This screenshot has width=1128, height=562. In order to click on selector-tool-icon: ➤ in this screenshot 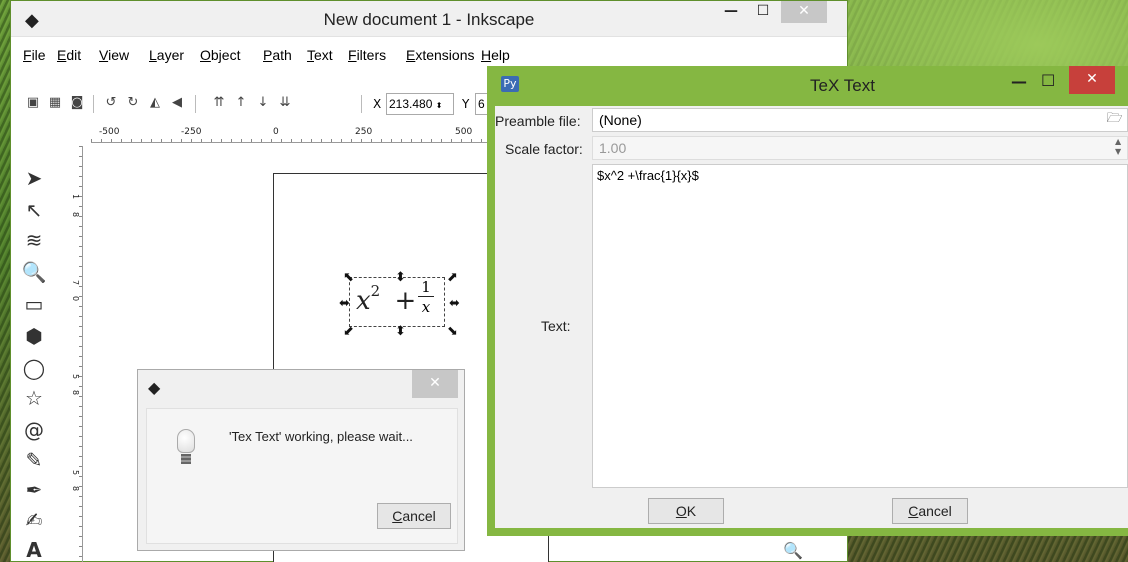, I will do `click(34, 178)`.